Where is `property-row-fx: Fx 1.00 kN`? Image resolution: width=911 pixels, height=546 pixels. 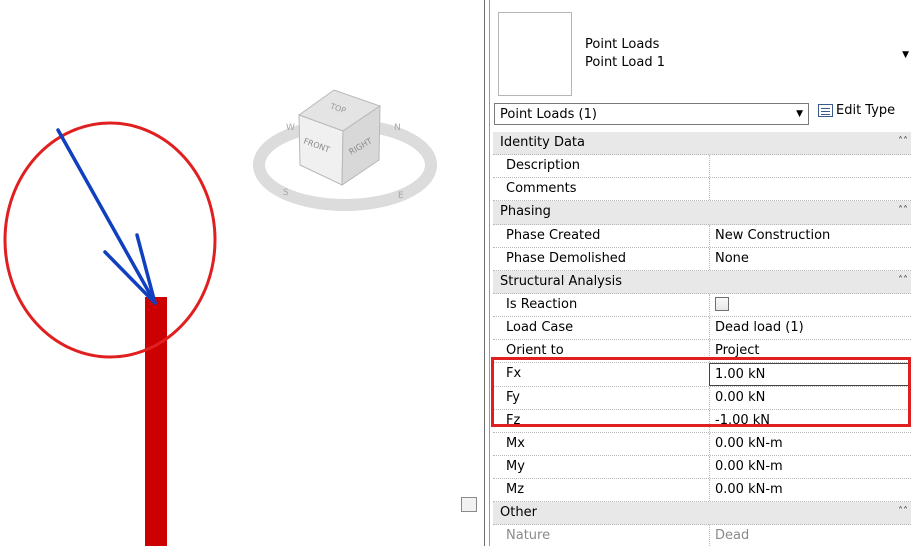
property-row-fx: Fx 1.00 kN is located at coordinates (702, 375).